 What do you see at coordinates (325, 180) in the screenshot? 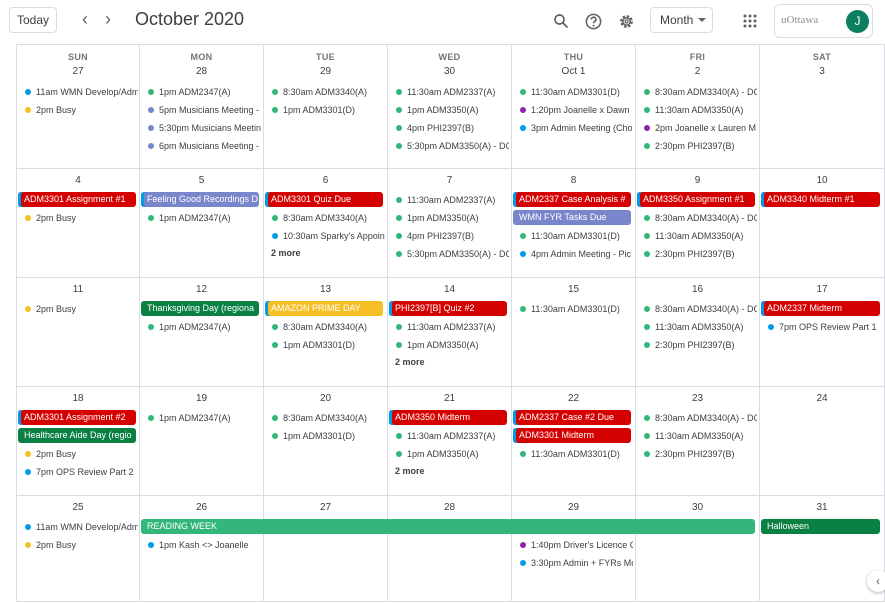
I see `day-number: 6` at bounding box center [325, 180].